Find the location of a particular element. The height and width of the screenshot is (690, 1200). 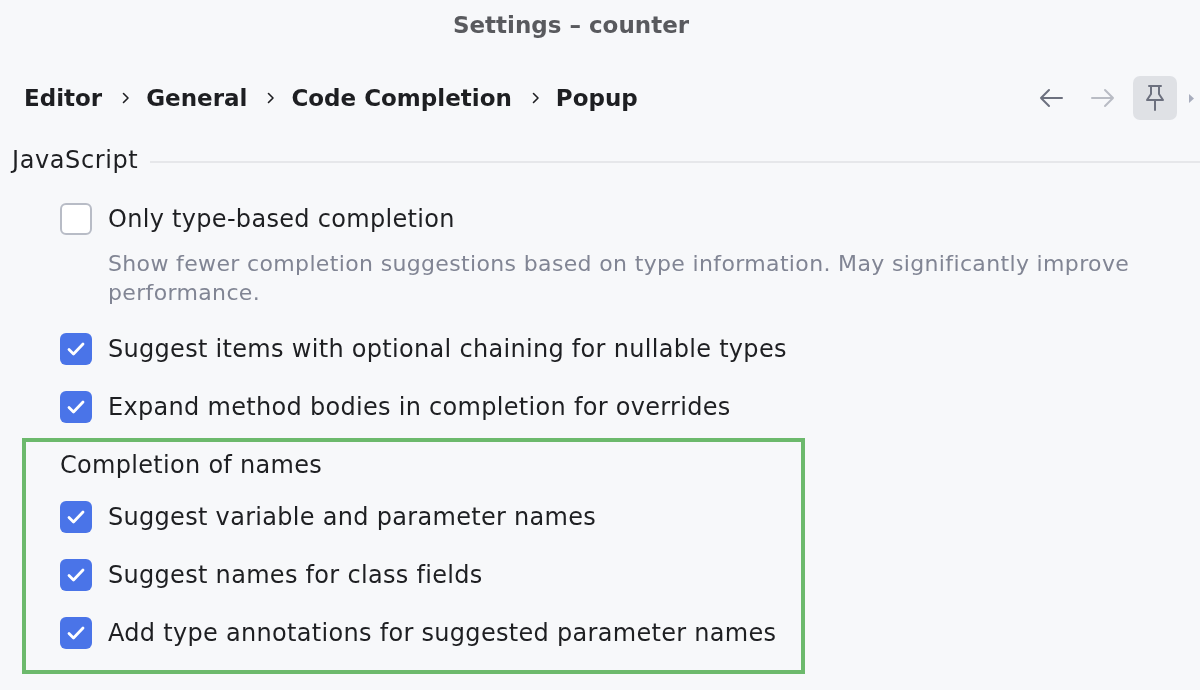

option-label: Suggest names for class fields is located at coordinates (295, 575).